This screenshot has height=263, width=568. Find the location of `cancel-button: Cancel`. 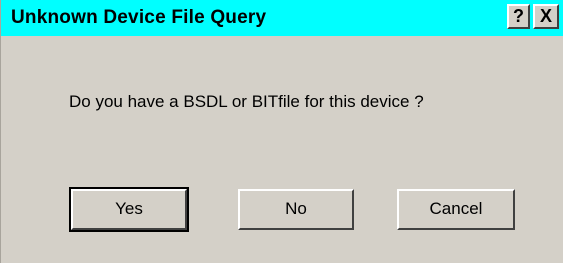

cancel-button: Cancel is located at coordinates (456, 209).